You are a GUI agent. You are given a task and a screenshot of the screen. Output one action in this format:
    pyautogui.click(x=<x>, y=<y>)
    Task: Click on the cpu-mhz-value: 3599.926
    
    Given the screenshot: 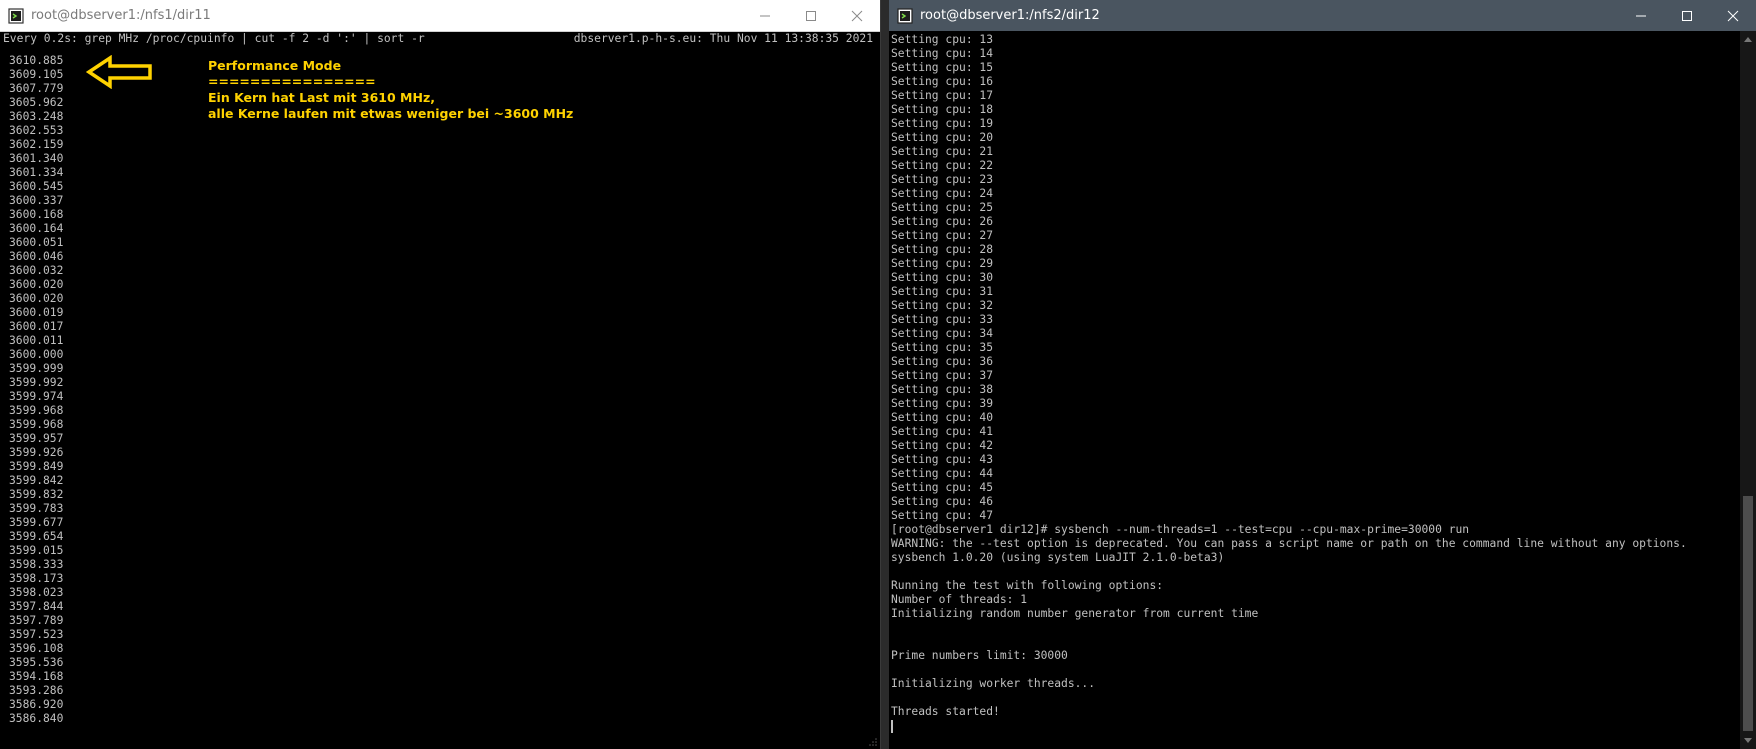 What is the action you would take?
    pyautogui.click(x=36, y=452)
    